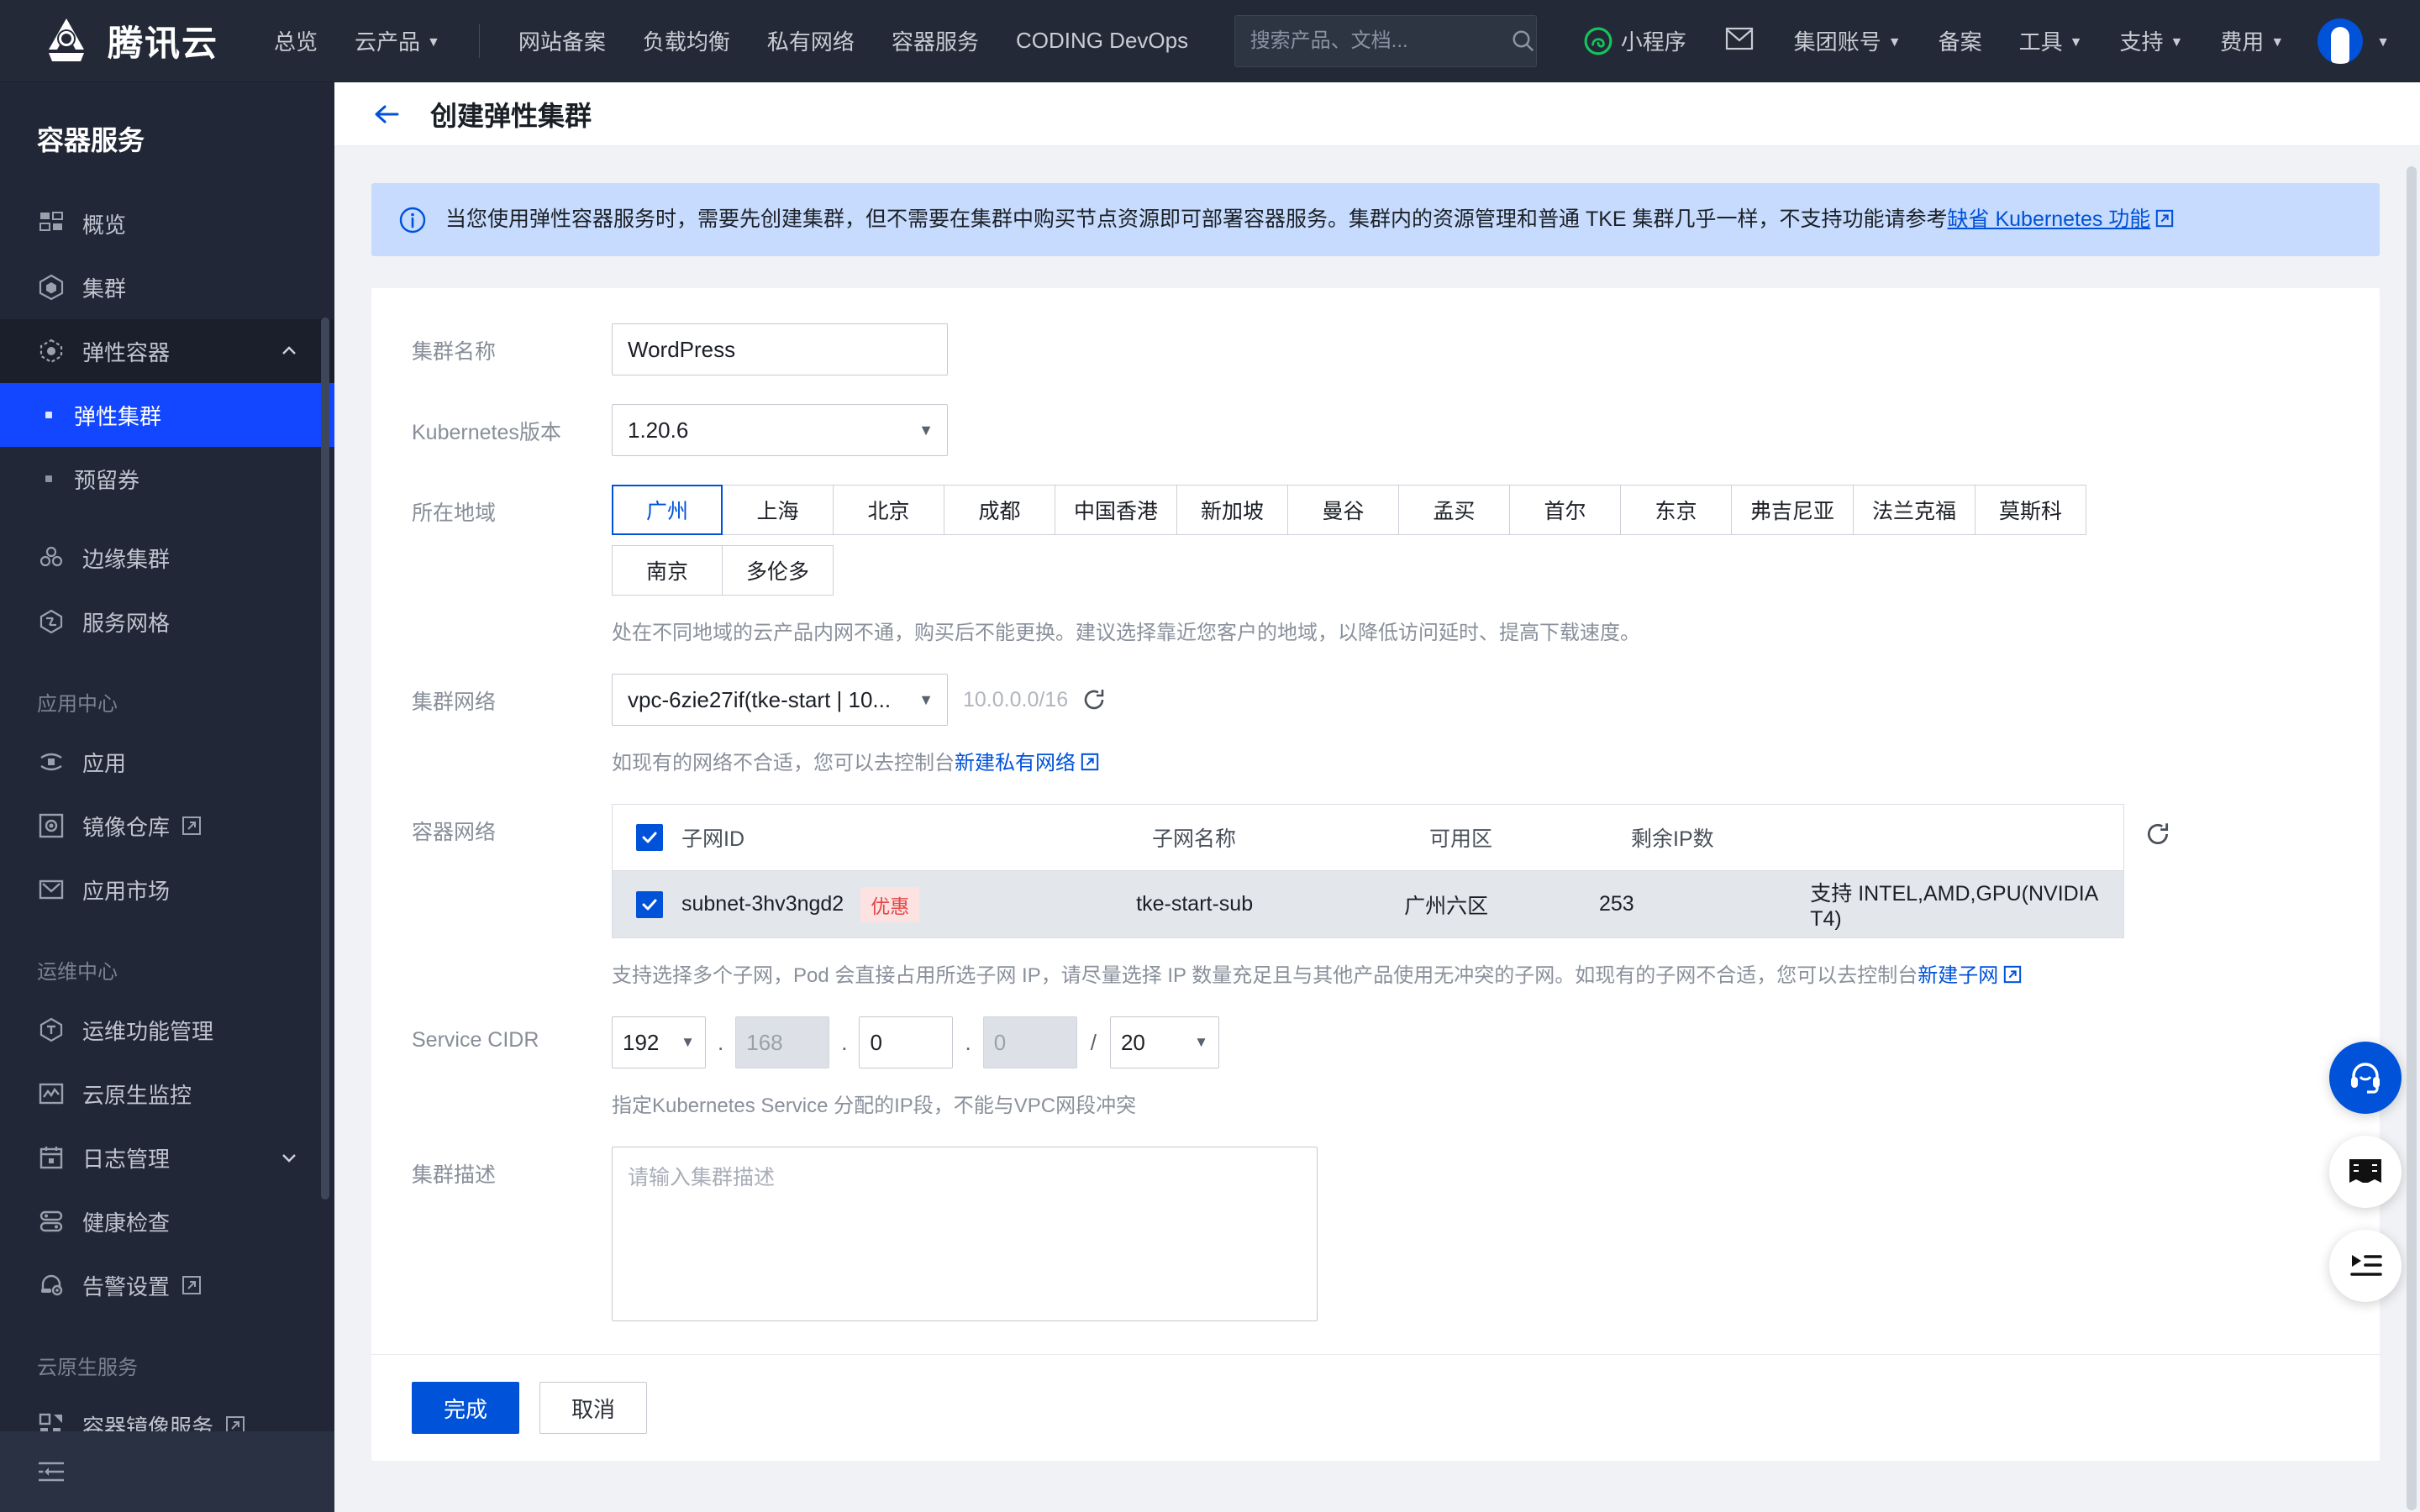  What do you see at coordinates (167, 479) in the screenshot?
I see `sidebar-item-reserved-coupon: 预留券` at bounding box center [167, 479].